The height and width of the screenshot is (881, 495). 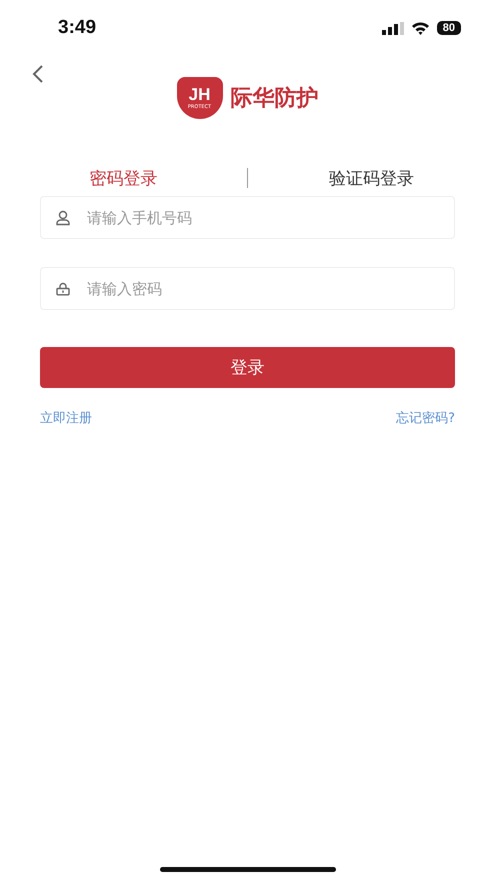 I want to click on login-tab: 验证码登录, so click(x=371, y=178).